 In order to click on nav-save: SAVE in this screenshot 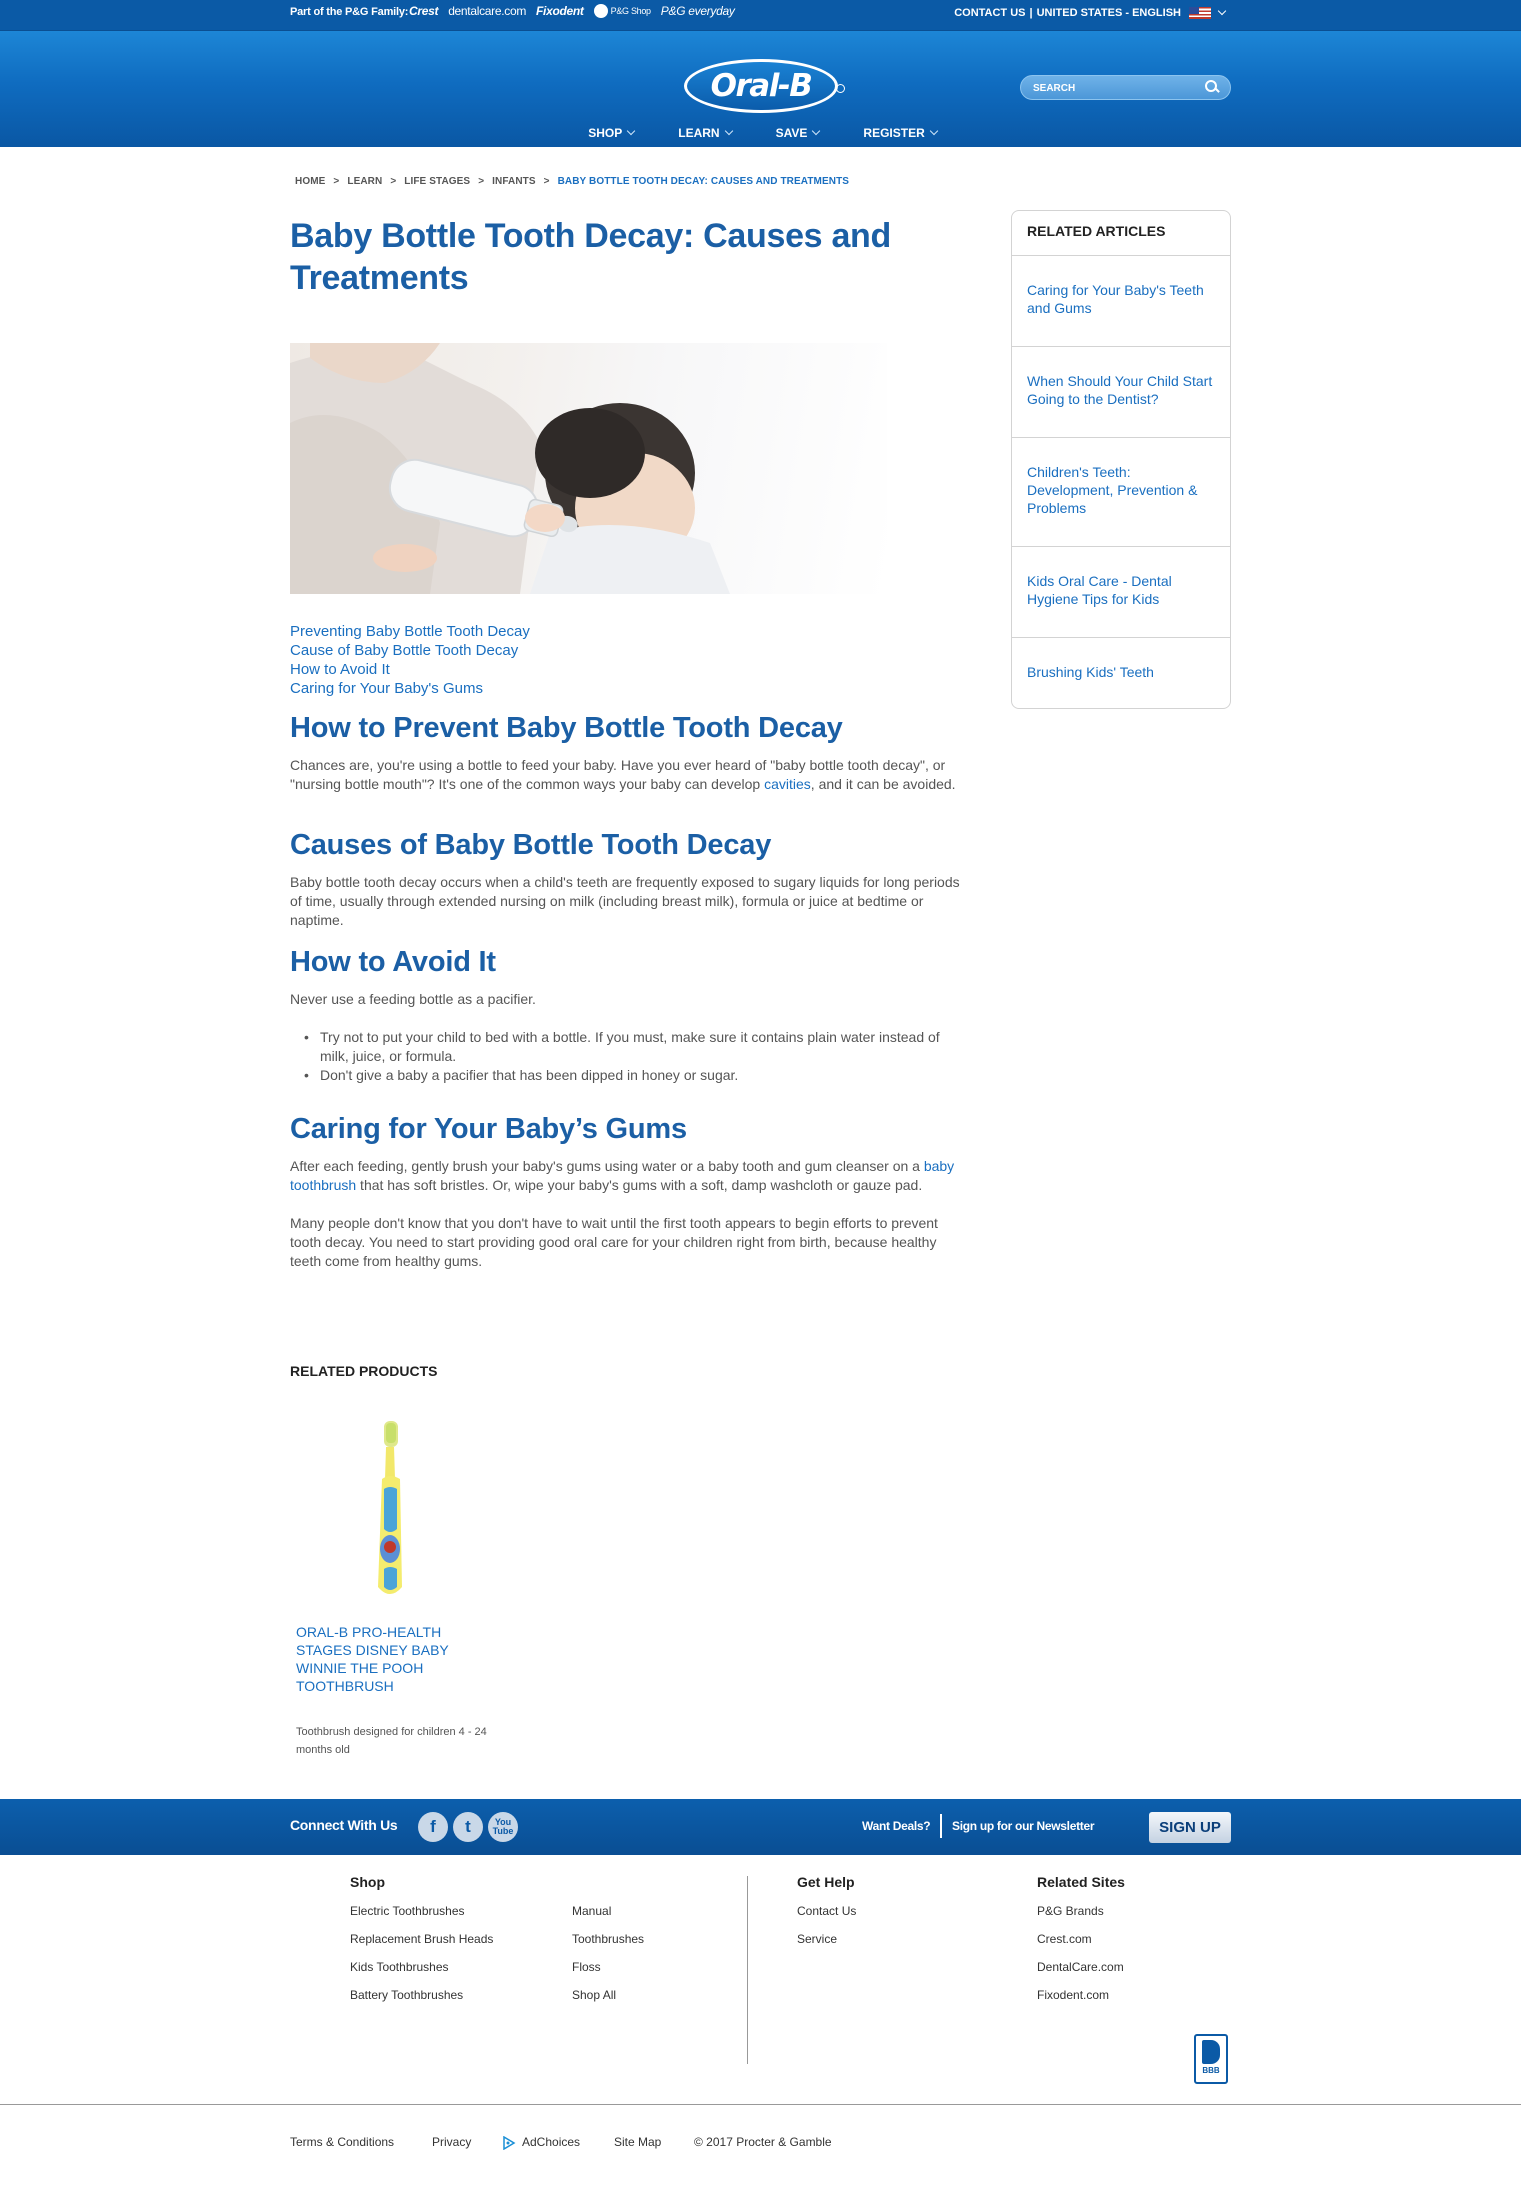, I will do `click(798, 133)`.